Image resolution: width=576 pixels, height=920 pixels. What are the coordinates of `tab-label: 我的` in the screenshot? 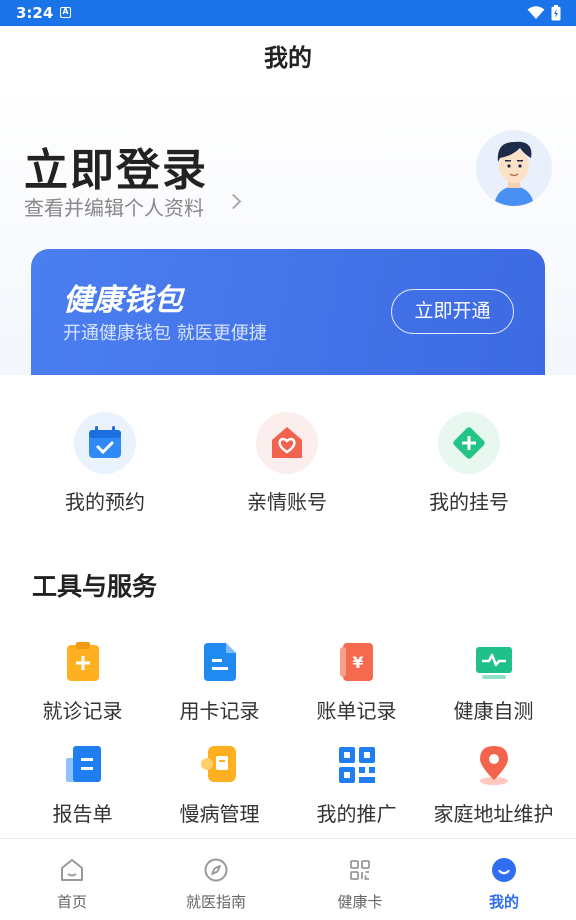 It's located at (503, 902).